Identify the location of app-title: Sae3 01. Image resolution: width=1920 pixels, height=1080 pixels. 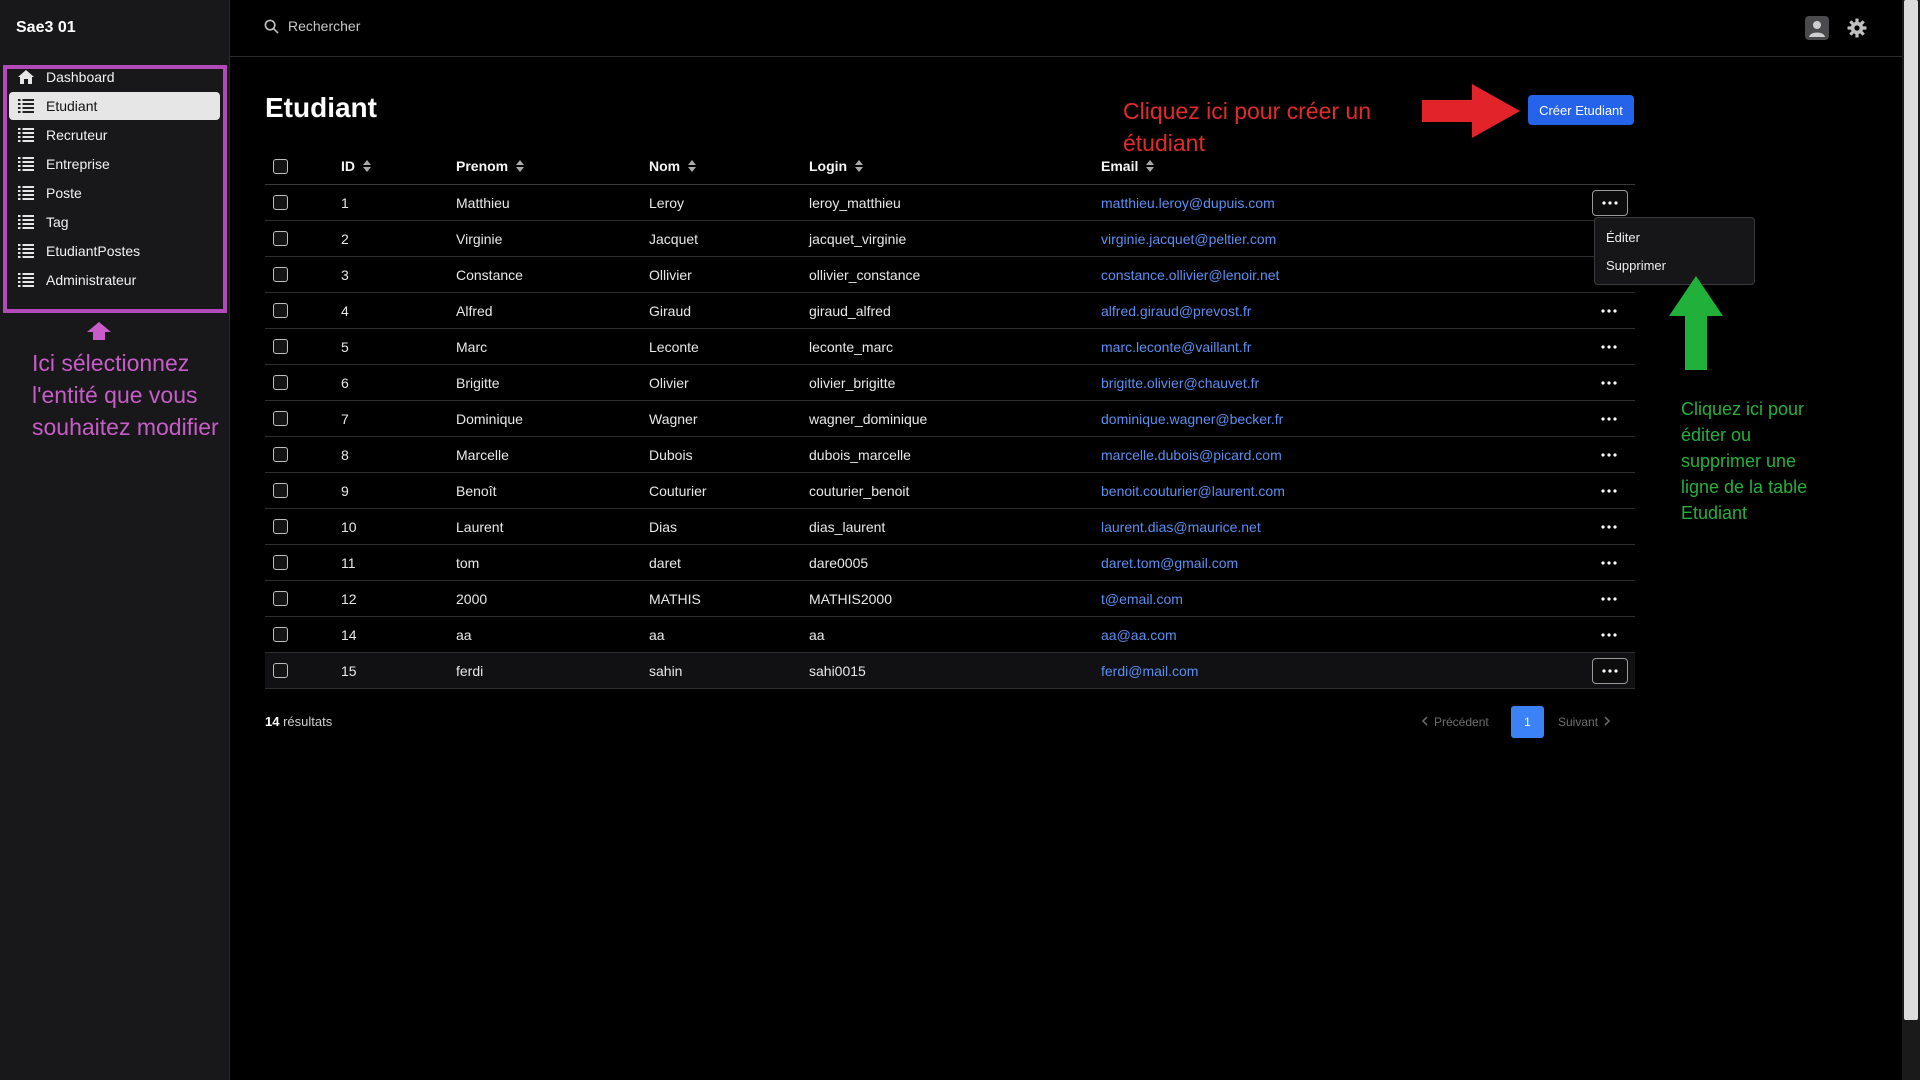
(46, 27).